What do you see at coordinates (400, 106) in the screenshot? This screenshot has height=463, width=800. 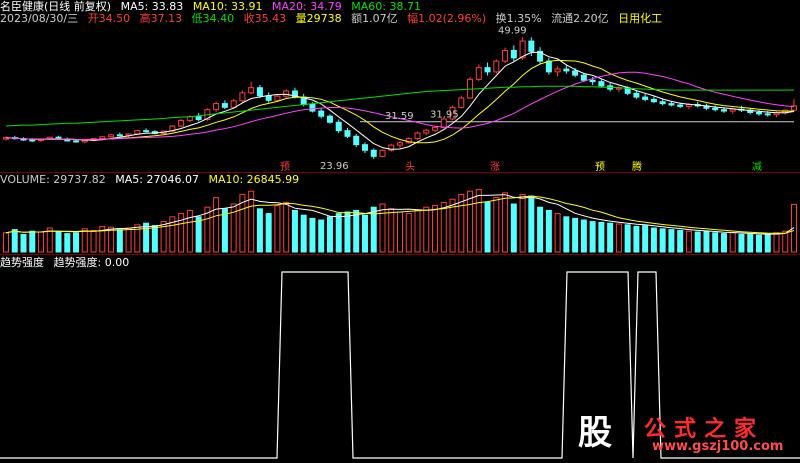 I see `ma20-line` at bounding box center [400, 106].